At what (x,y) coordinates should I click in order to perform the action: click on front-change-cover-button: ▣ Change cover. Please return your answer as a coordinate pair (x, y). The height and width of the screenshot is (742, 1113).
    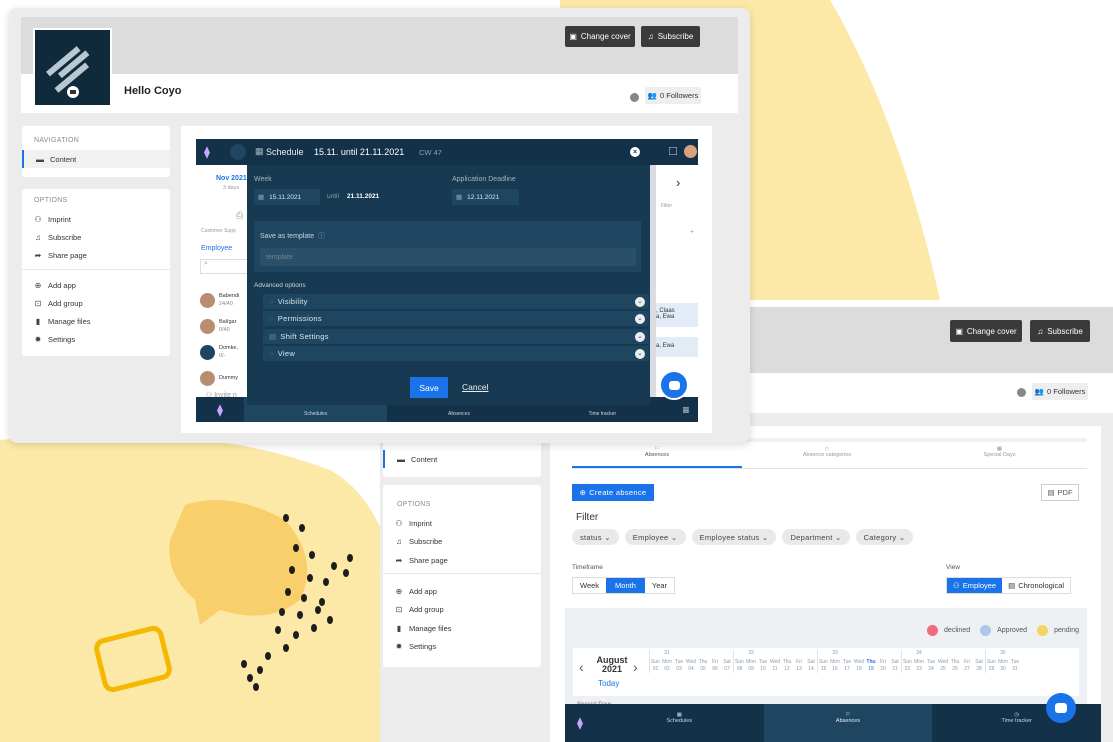
    Looking at the image, I should click on (600, 36).